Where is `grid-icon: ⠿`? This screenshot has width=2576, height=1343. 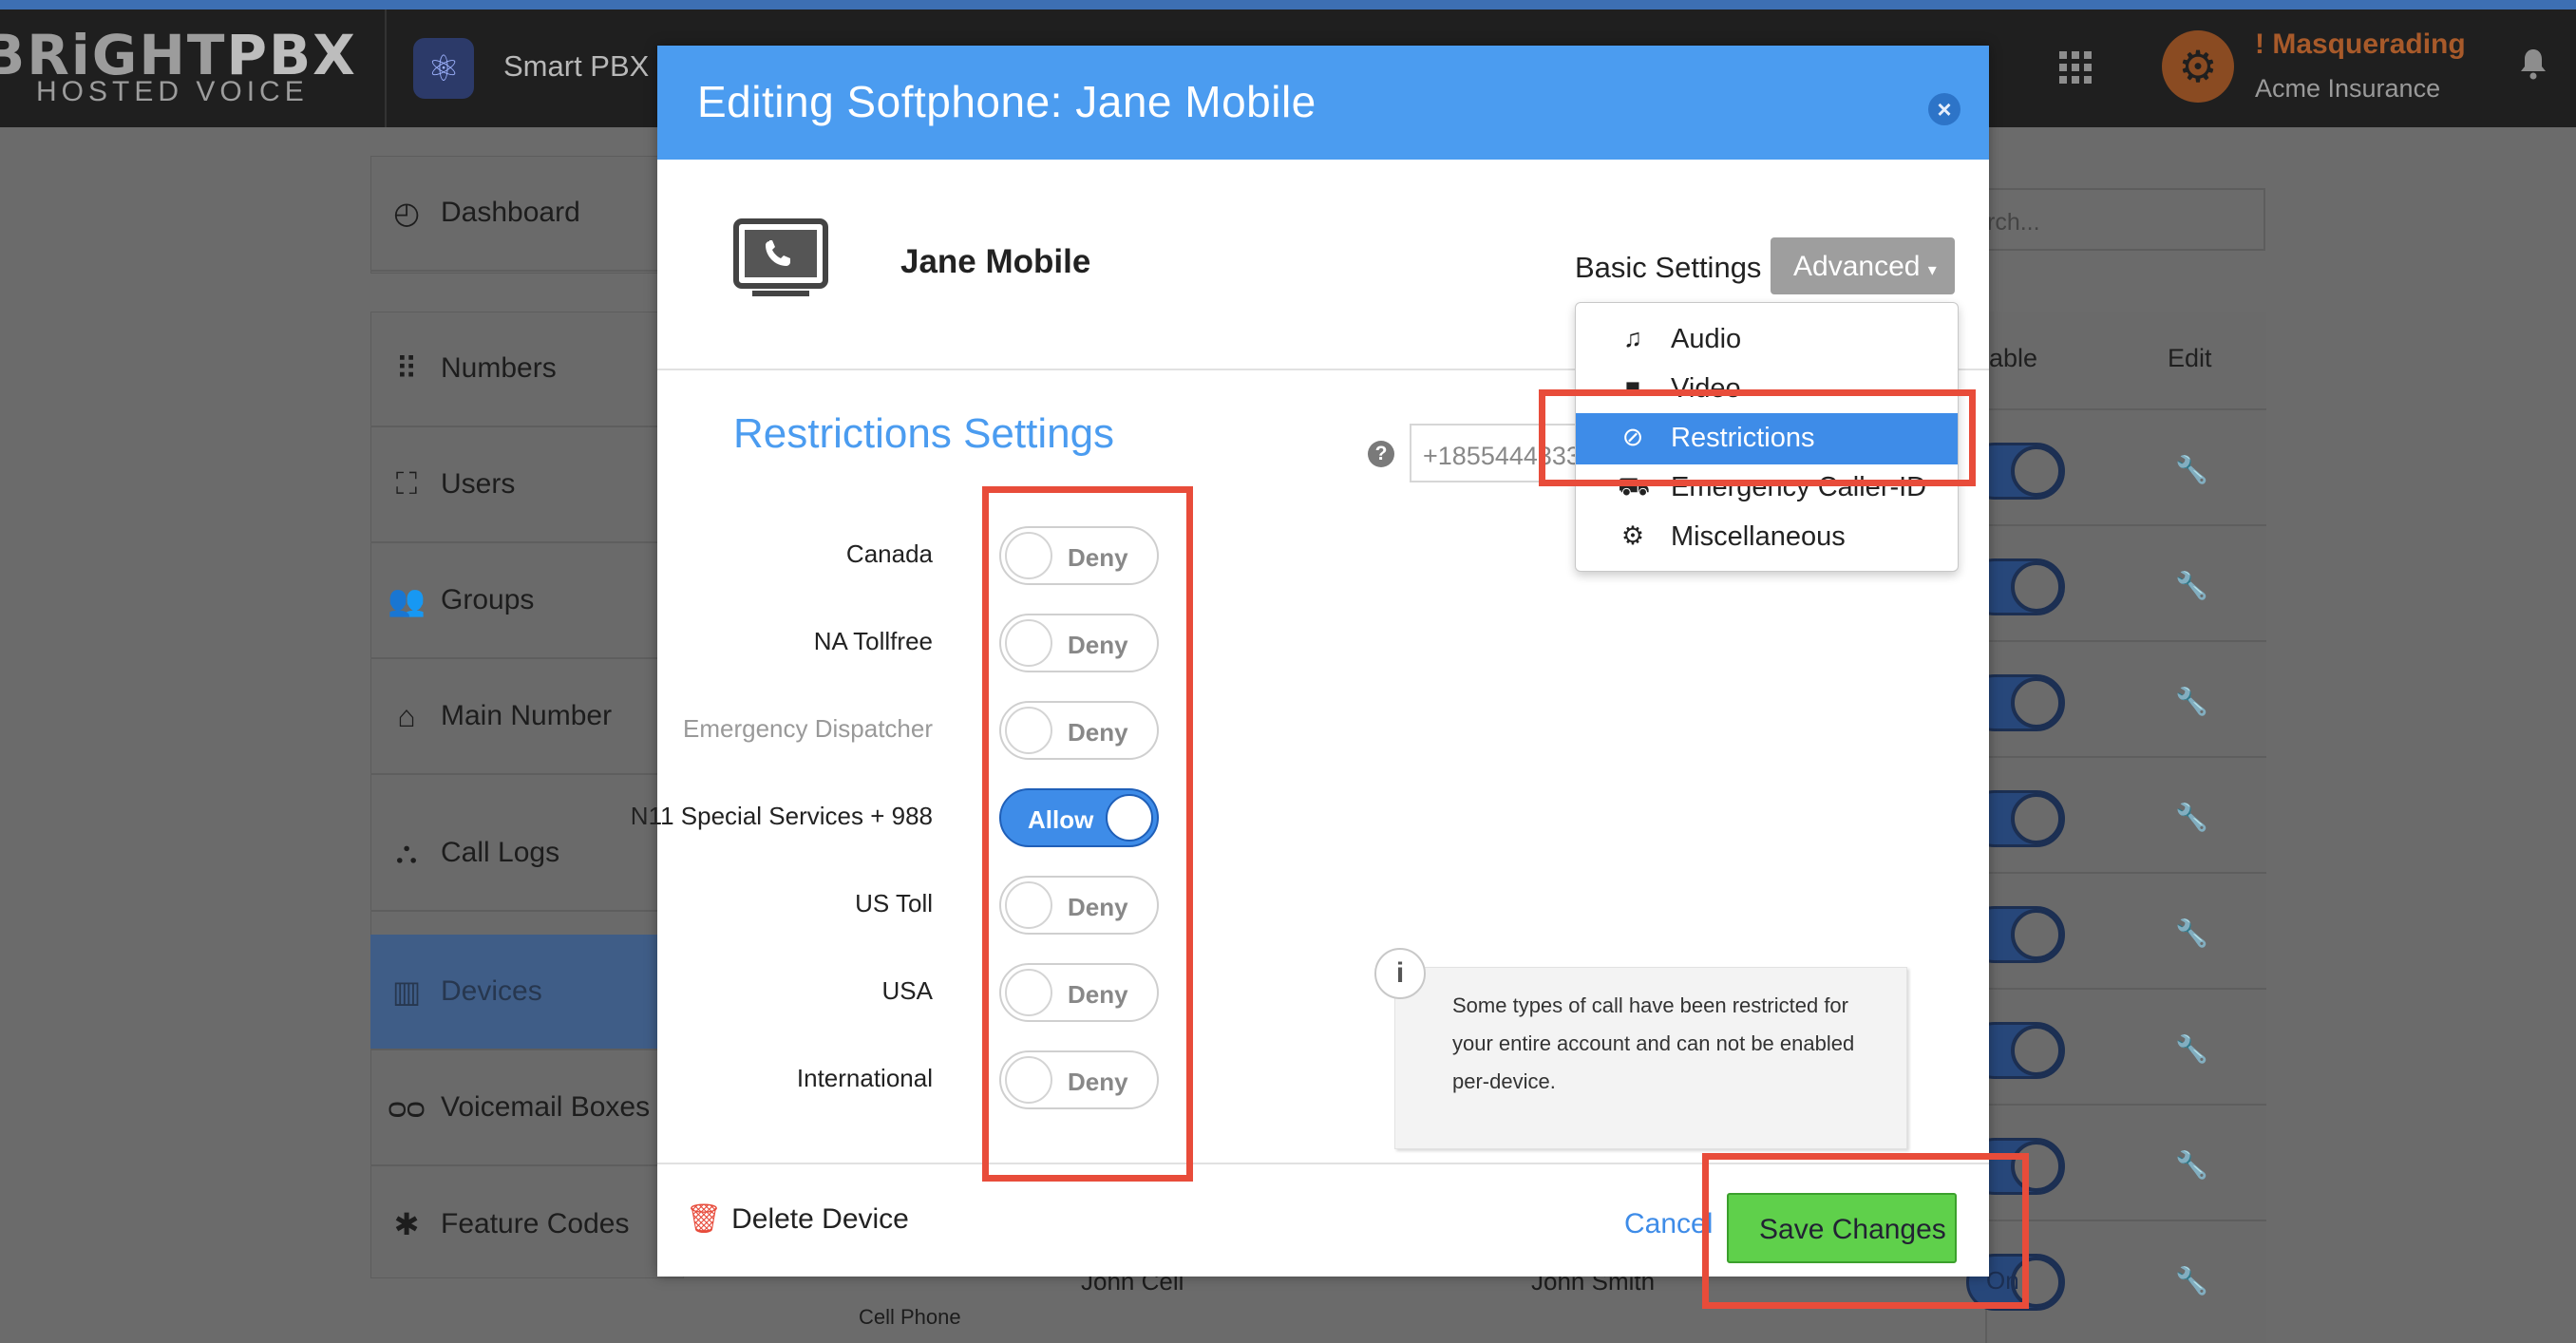
grid-icon: ⠿ is located at coordinates (406, 368).